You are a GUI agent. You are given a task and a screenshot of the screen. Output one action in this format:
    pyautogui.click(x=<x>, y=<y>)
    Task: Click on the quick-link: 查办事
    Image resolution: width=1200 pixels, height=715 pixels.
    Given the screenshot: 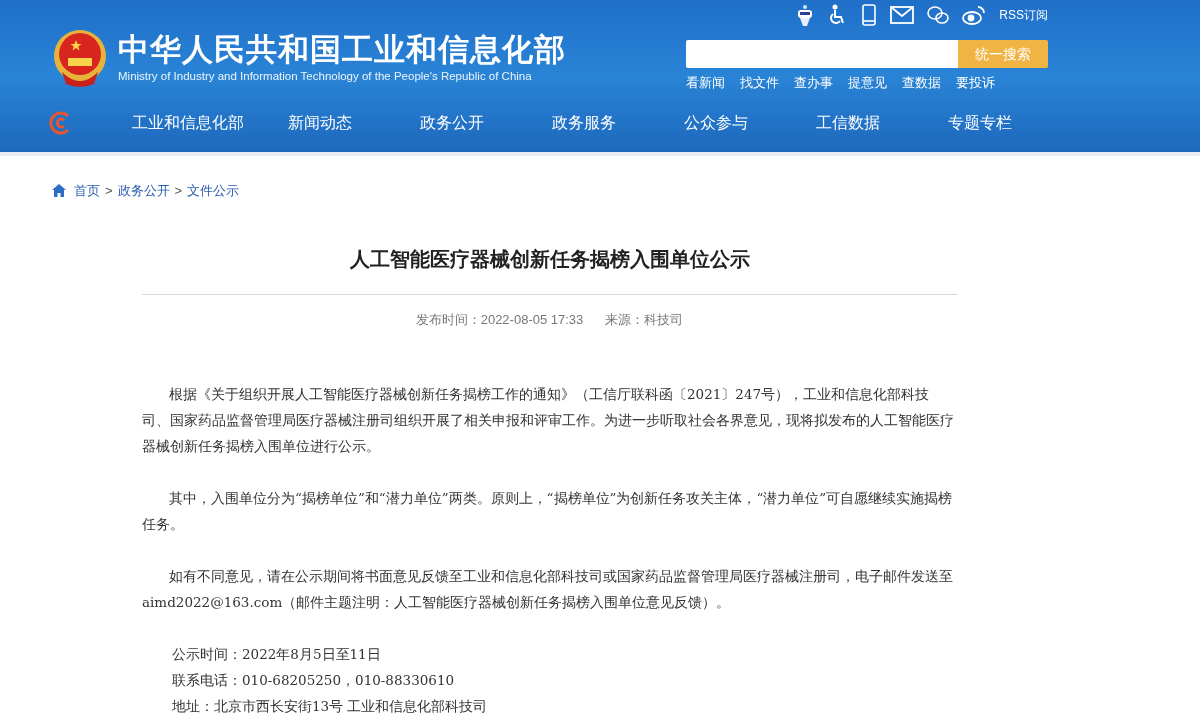 What is the action you would take?
    pyautogui.click(x=813, y=83)
    